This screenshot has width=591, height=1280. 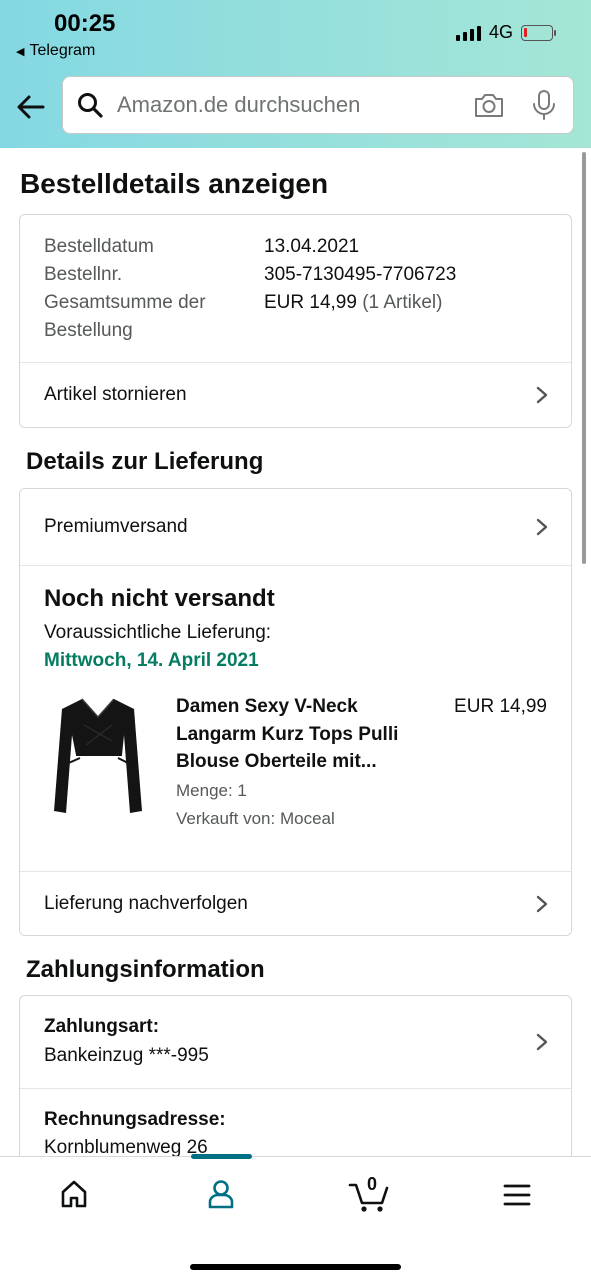 What do you see at coordinates (517, 1195) in the screenshot?
I see `menu-icon` at bounding box center [517, 1195].